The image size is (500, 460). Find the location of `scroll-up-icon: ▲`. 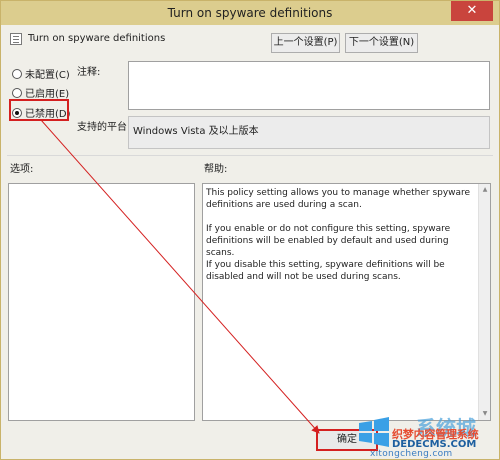

scroll-up-icon: ▲ is located at coordinates (485, 190).